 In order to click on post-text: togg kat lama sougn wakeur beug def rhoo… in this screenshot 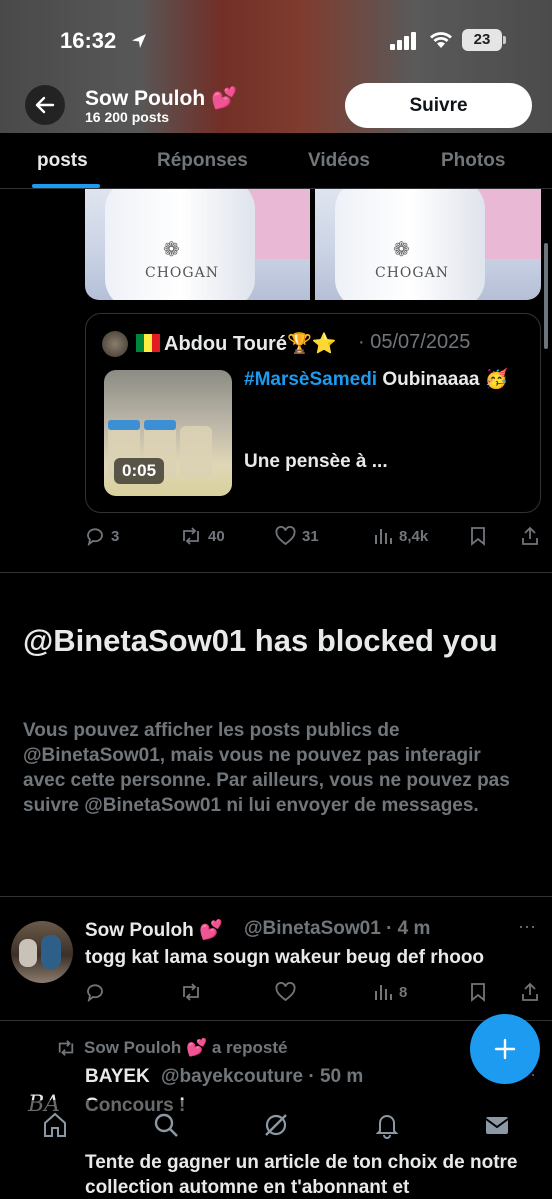, I will do `click(285, 957)`.